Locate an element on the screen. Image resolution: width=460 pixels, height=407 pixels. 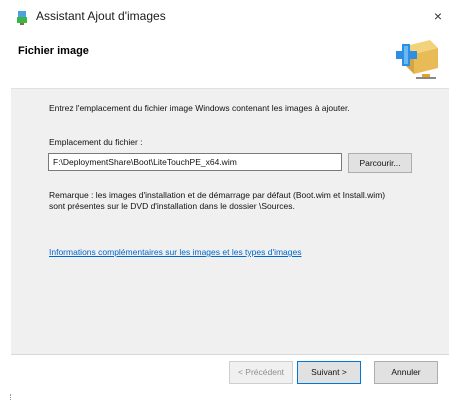
location-label: Emplacement du fichier : is located at coordinates (96, 142).